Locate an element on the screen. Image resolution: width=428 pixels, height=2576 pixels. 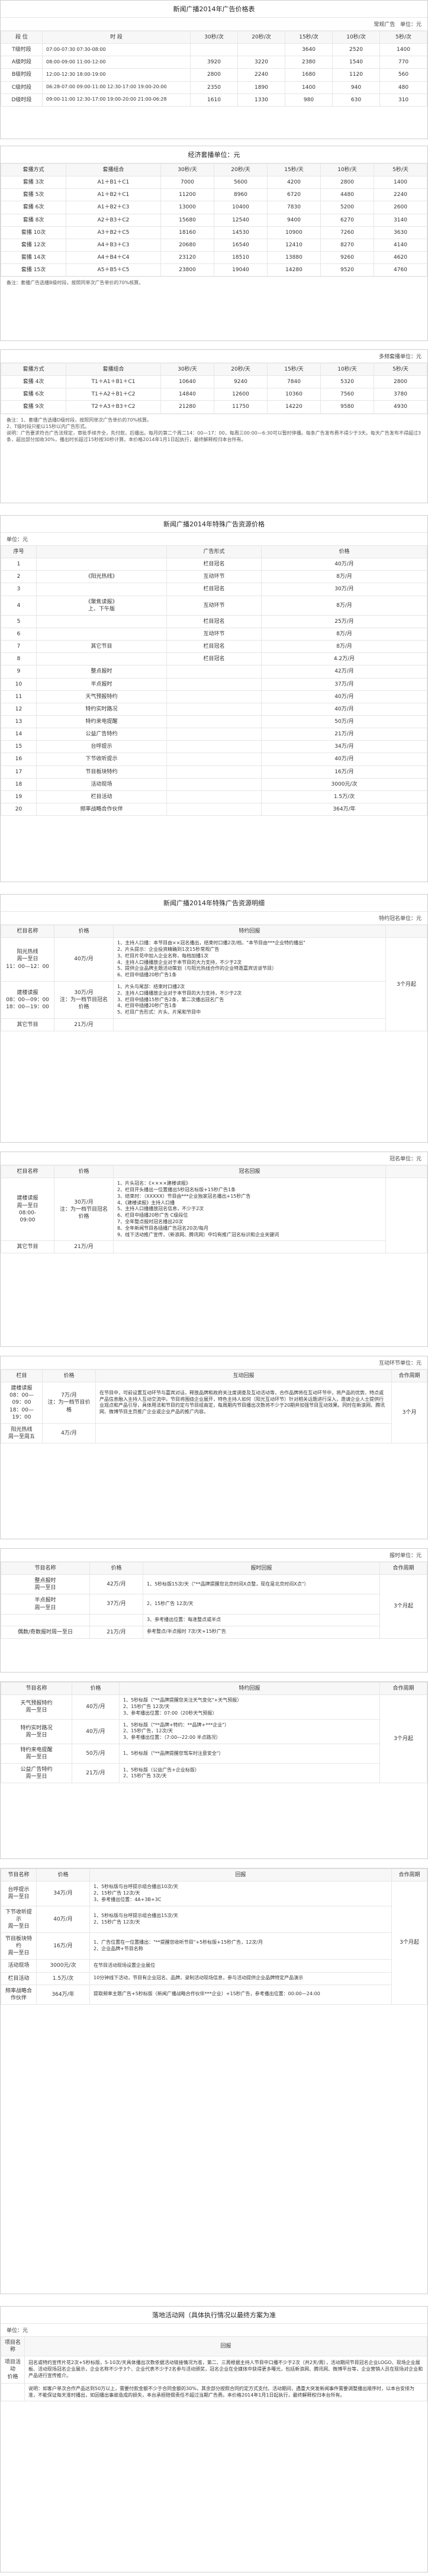
combo-cell: A1＋B1＋C1 is located at coordinates (113, 182).